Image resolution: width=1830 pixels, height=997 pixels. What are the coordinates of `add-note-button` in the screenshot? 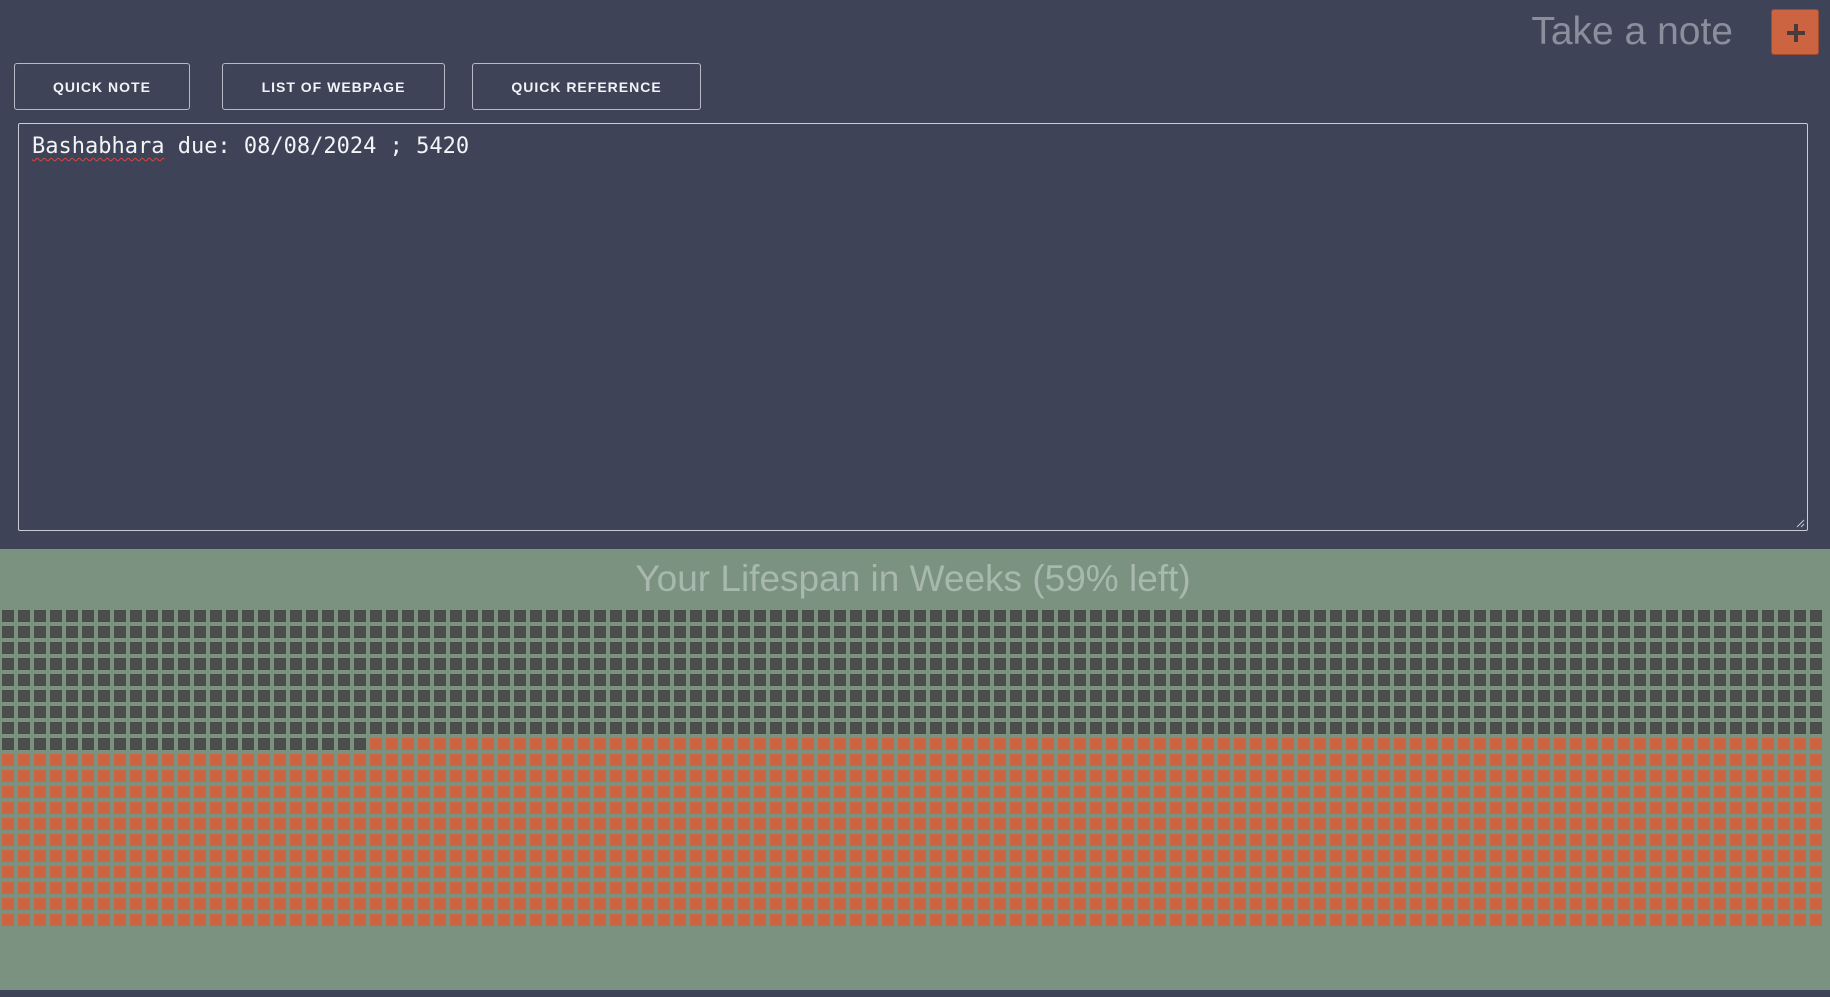 It's located at (1795, 32).